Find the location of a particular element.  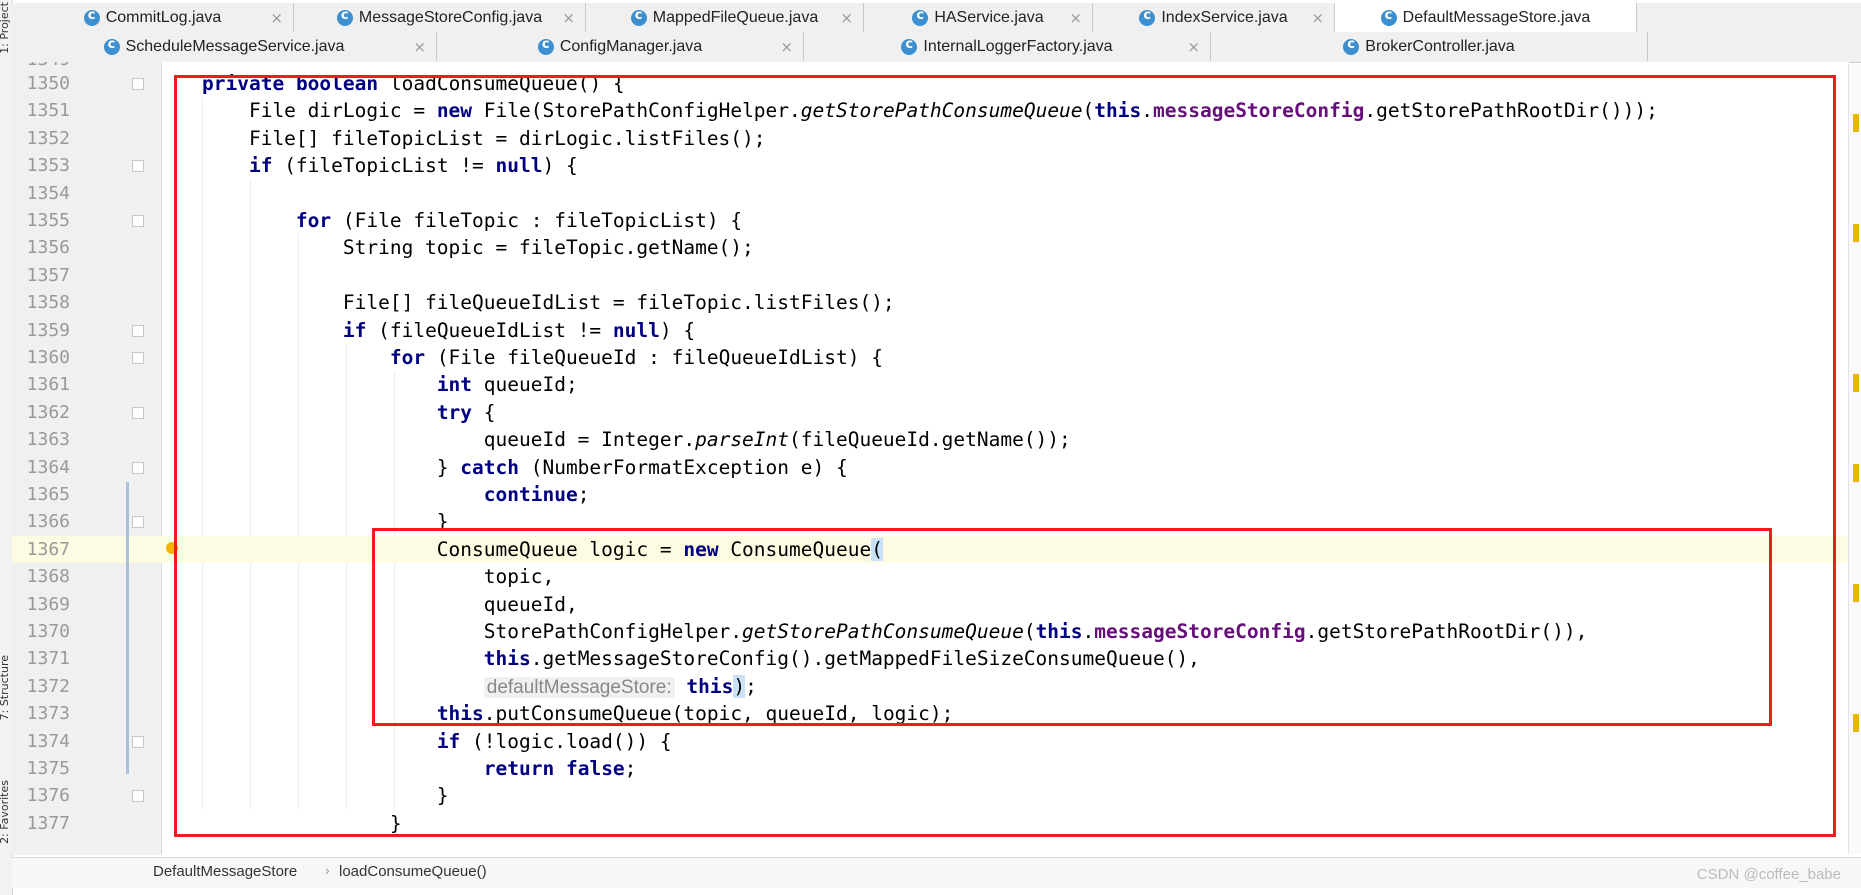

code-line: 1359 if (fileQueueIdList != null) { is located at coordinates (930, 330).